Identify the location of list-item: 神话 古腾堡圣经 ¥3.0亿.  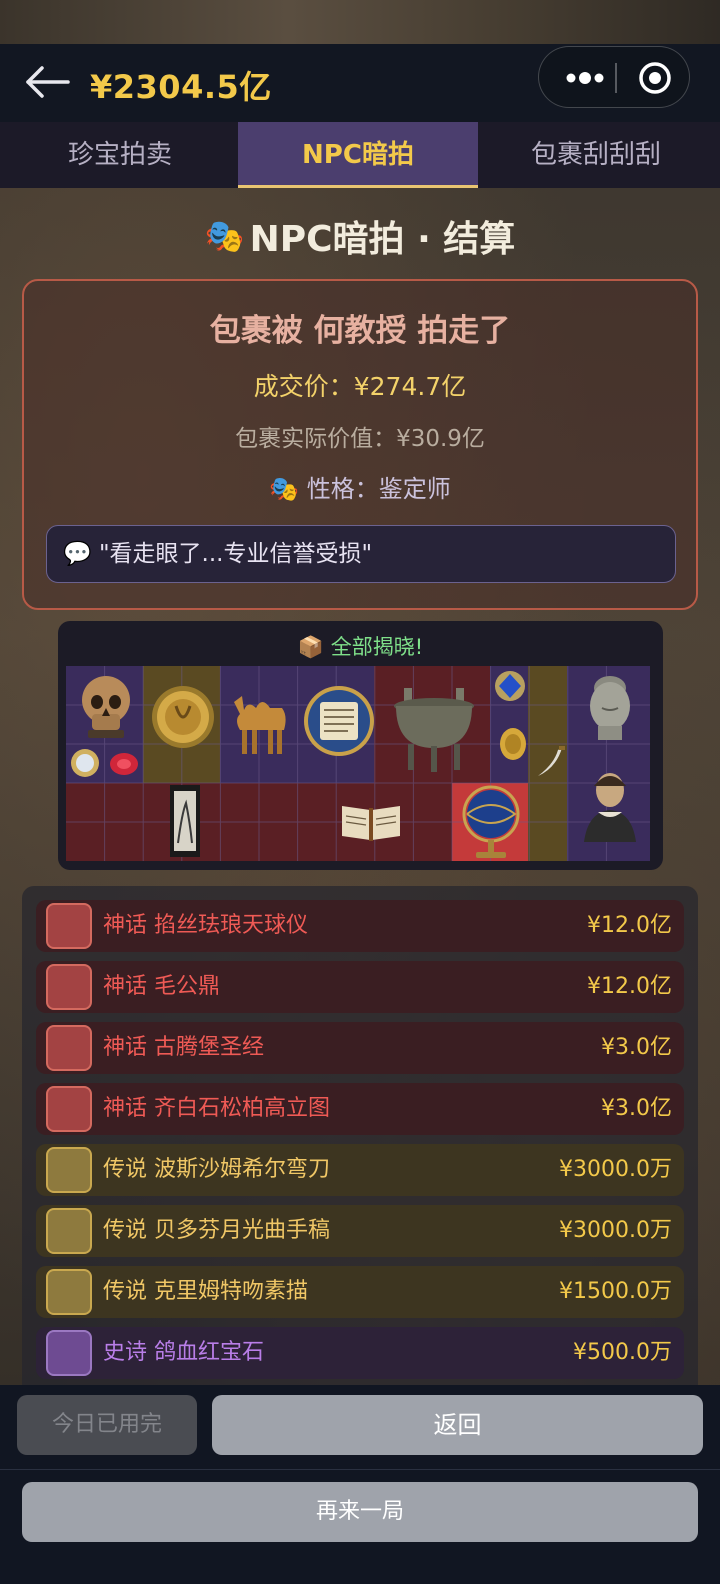
(360, 1048).